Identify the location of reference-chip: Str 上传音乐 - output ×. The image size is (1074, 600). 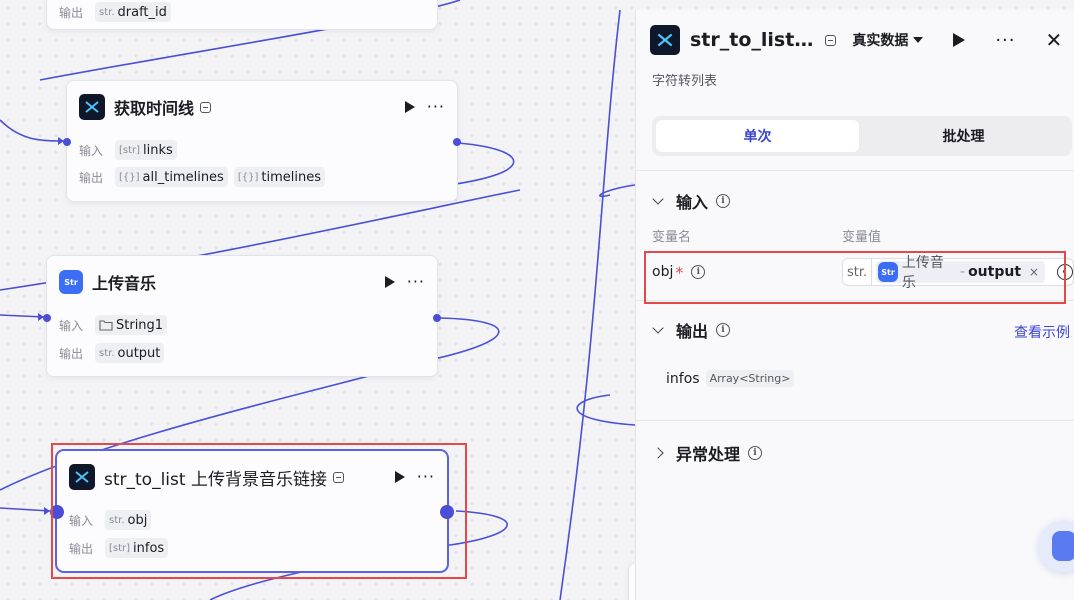
(961, 273).